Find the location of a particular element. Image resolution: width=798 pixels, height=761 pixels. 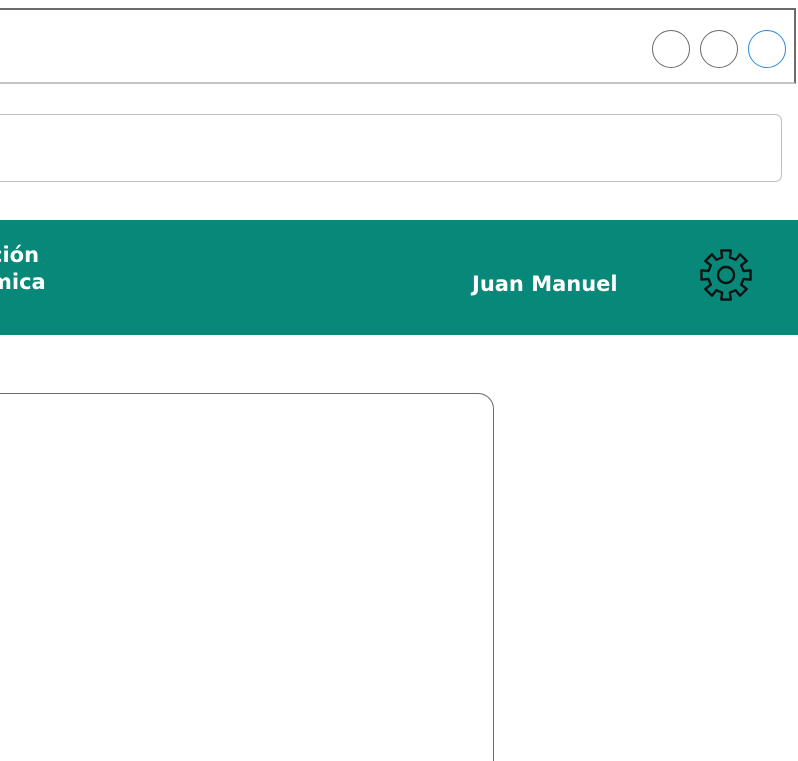

user-name-menu: Juan Manuel is located at coordinates (545, 284).